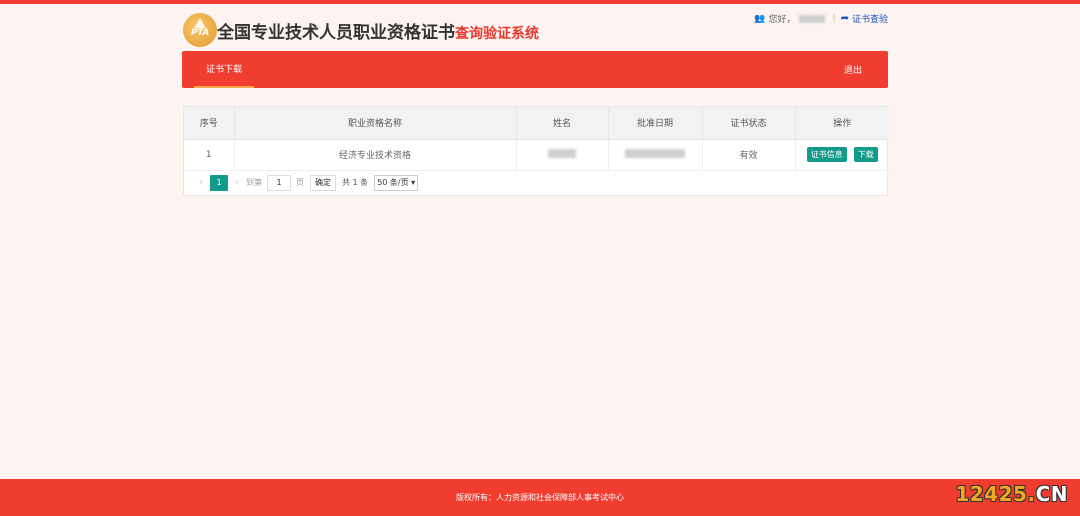 Image resolution: width=1080 pixels, height=516 pixels. I want to click on cell-date-redacted, so click(655, 155).